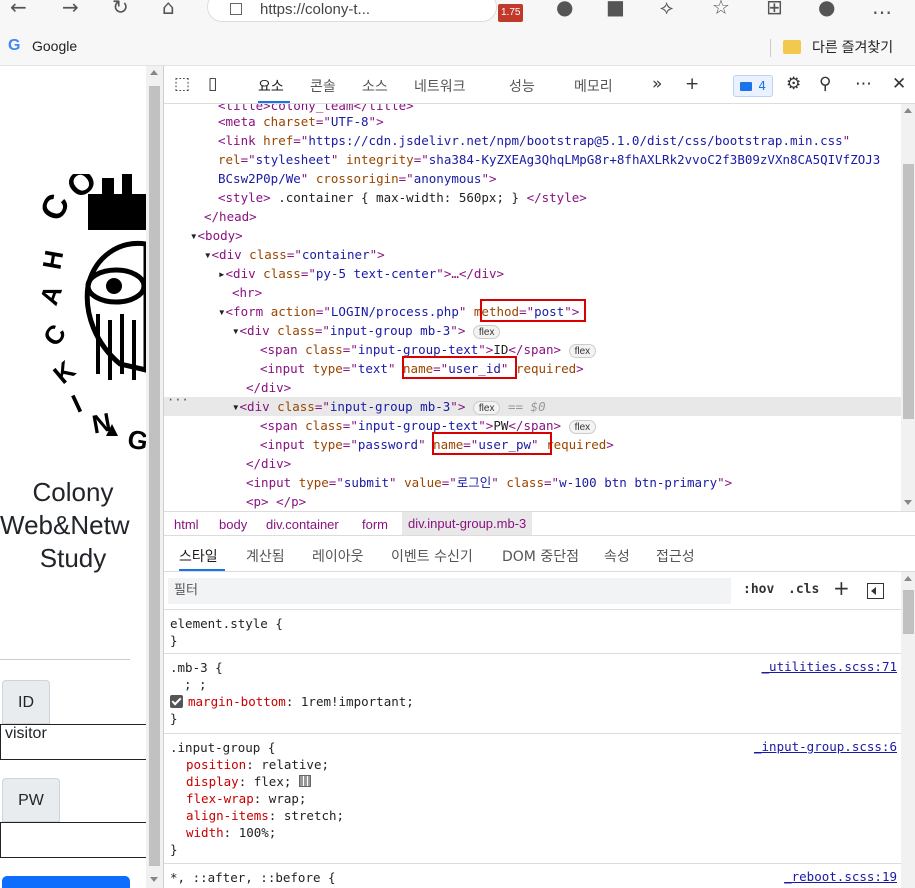 The height and width of the screenshot is (888, 915). Describe the element at coordinates (841, 588) in the screenshot. I see `new-rule-icon: +` at that location.